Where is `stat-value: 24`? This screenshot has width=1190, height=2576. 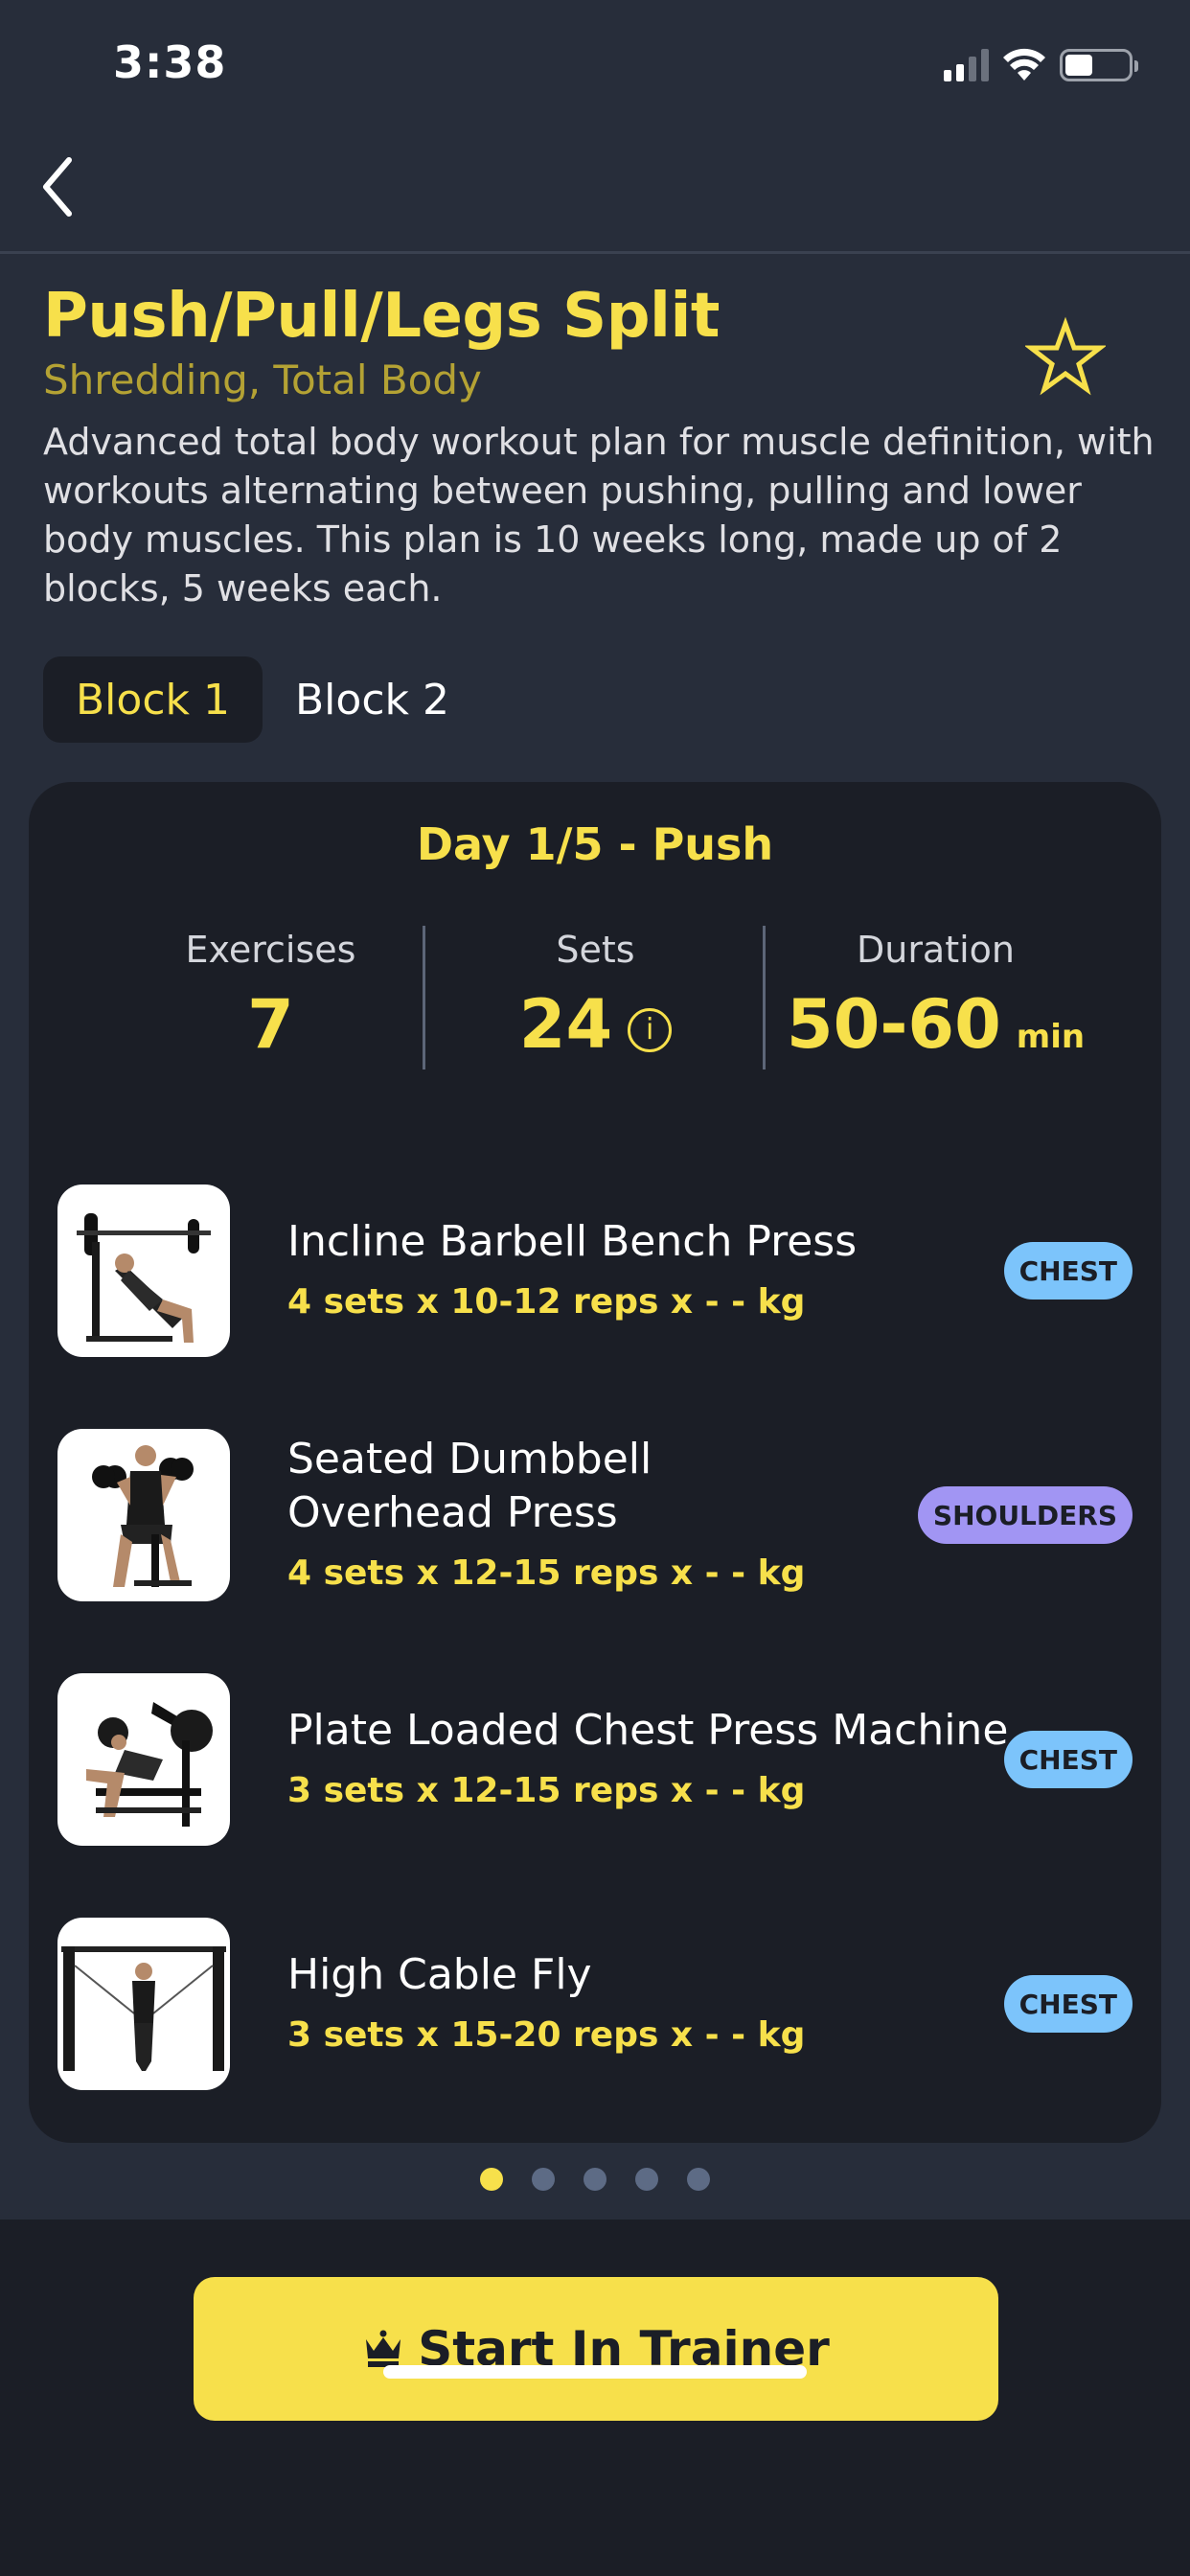
stat-value: 24 is located at coordinates (565, 1024).